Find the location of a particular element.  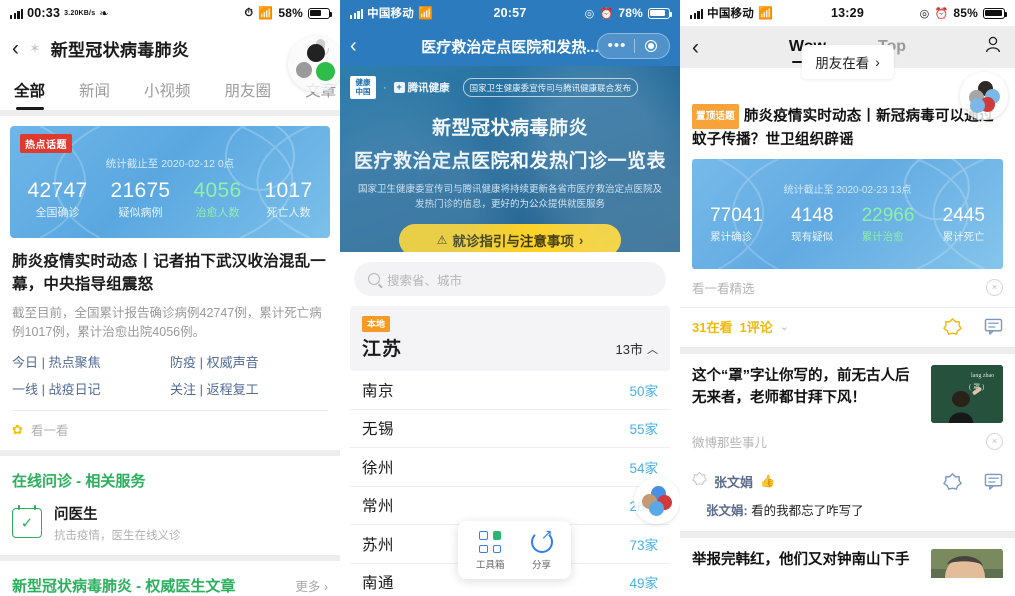

city-count: 54家 is located at coordinates (643, 468).